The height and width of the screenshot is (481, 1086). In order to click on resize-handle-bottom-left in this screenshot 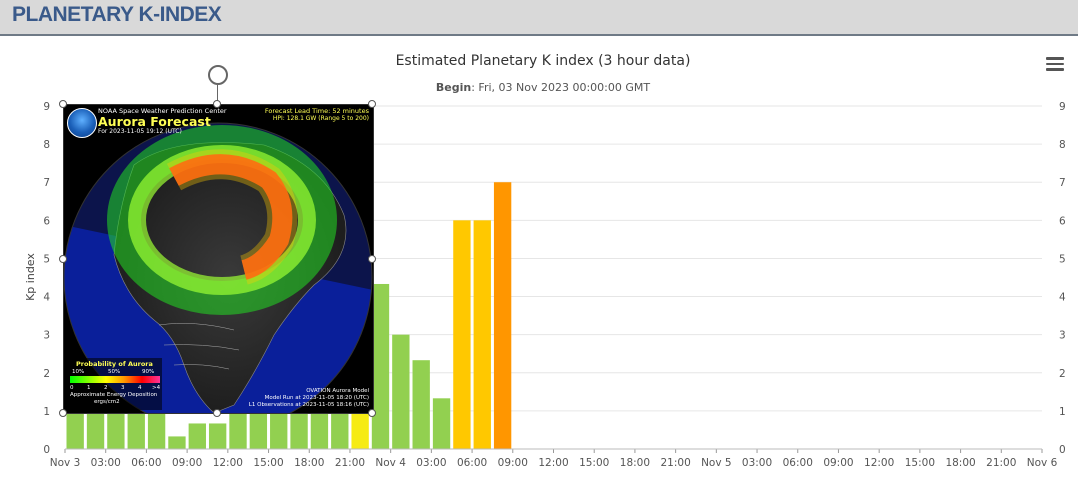, I will do `click(63, 413)`.